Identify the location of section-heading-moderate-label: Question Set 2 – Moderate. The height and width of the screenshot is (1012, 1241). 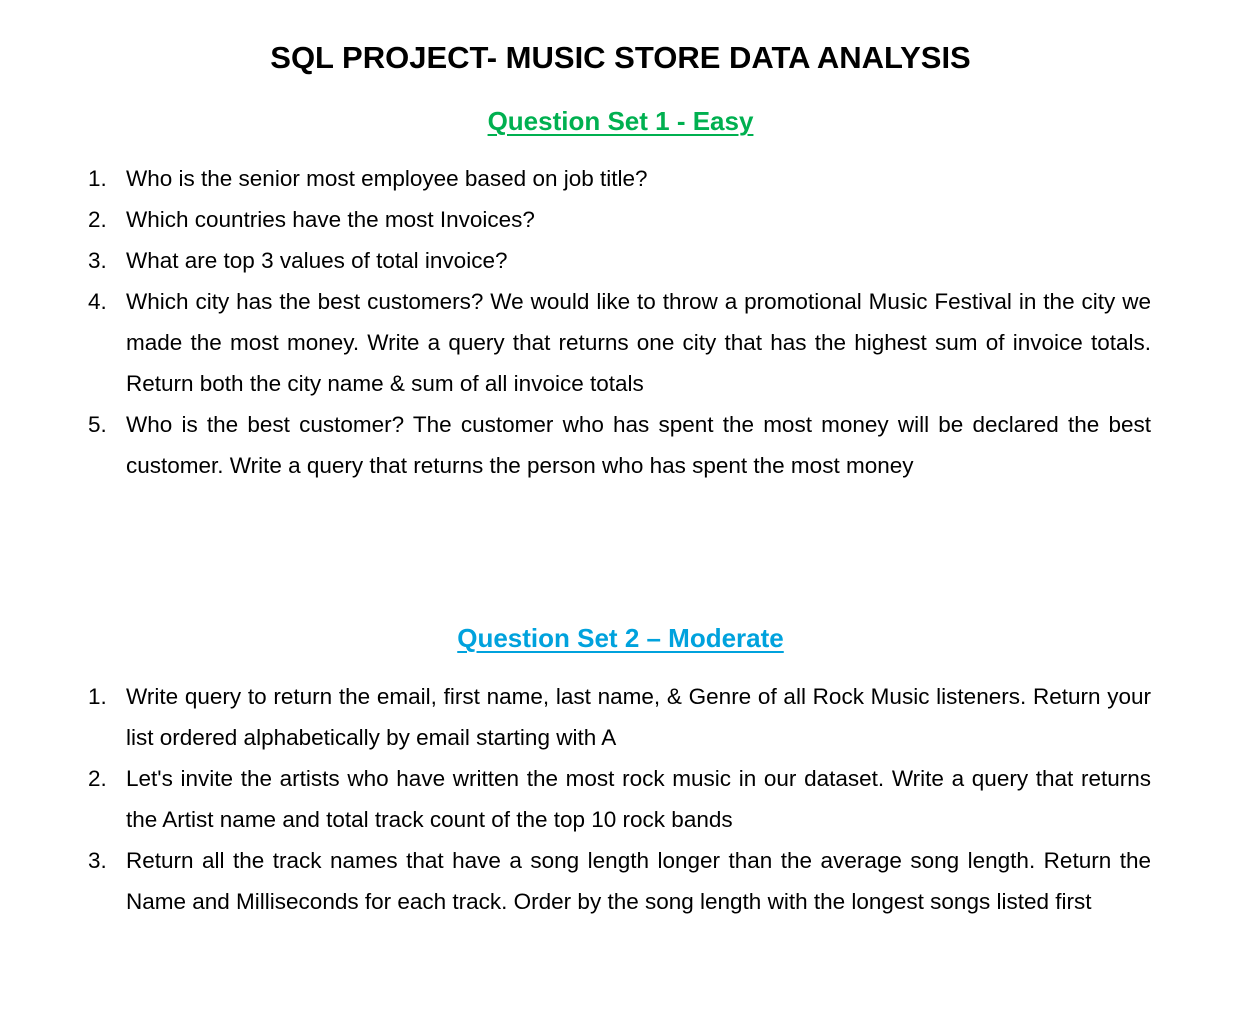
(620, 638).